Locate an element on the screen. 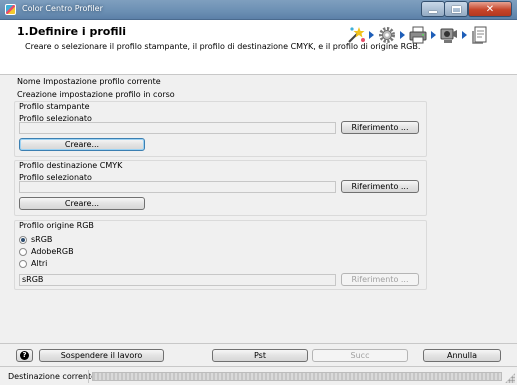 The width and height of the screenshot is (517, 385). printer-icon is located at coordinates (418, 35).